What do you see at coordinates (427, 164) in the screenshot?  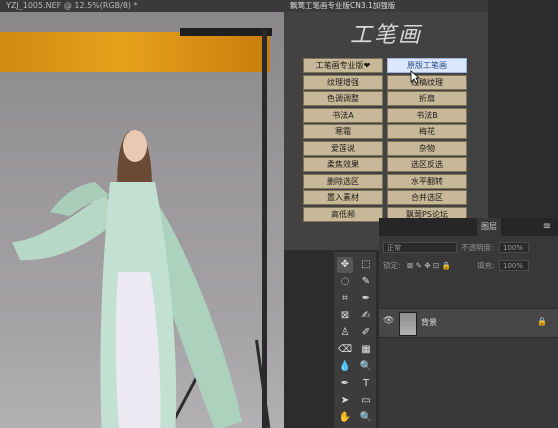 I see `plugin-button: 选区反选` at bounding box center [427, 164].